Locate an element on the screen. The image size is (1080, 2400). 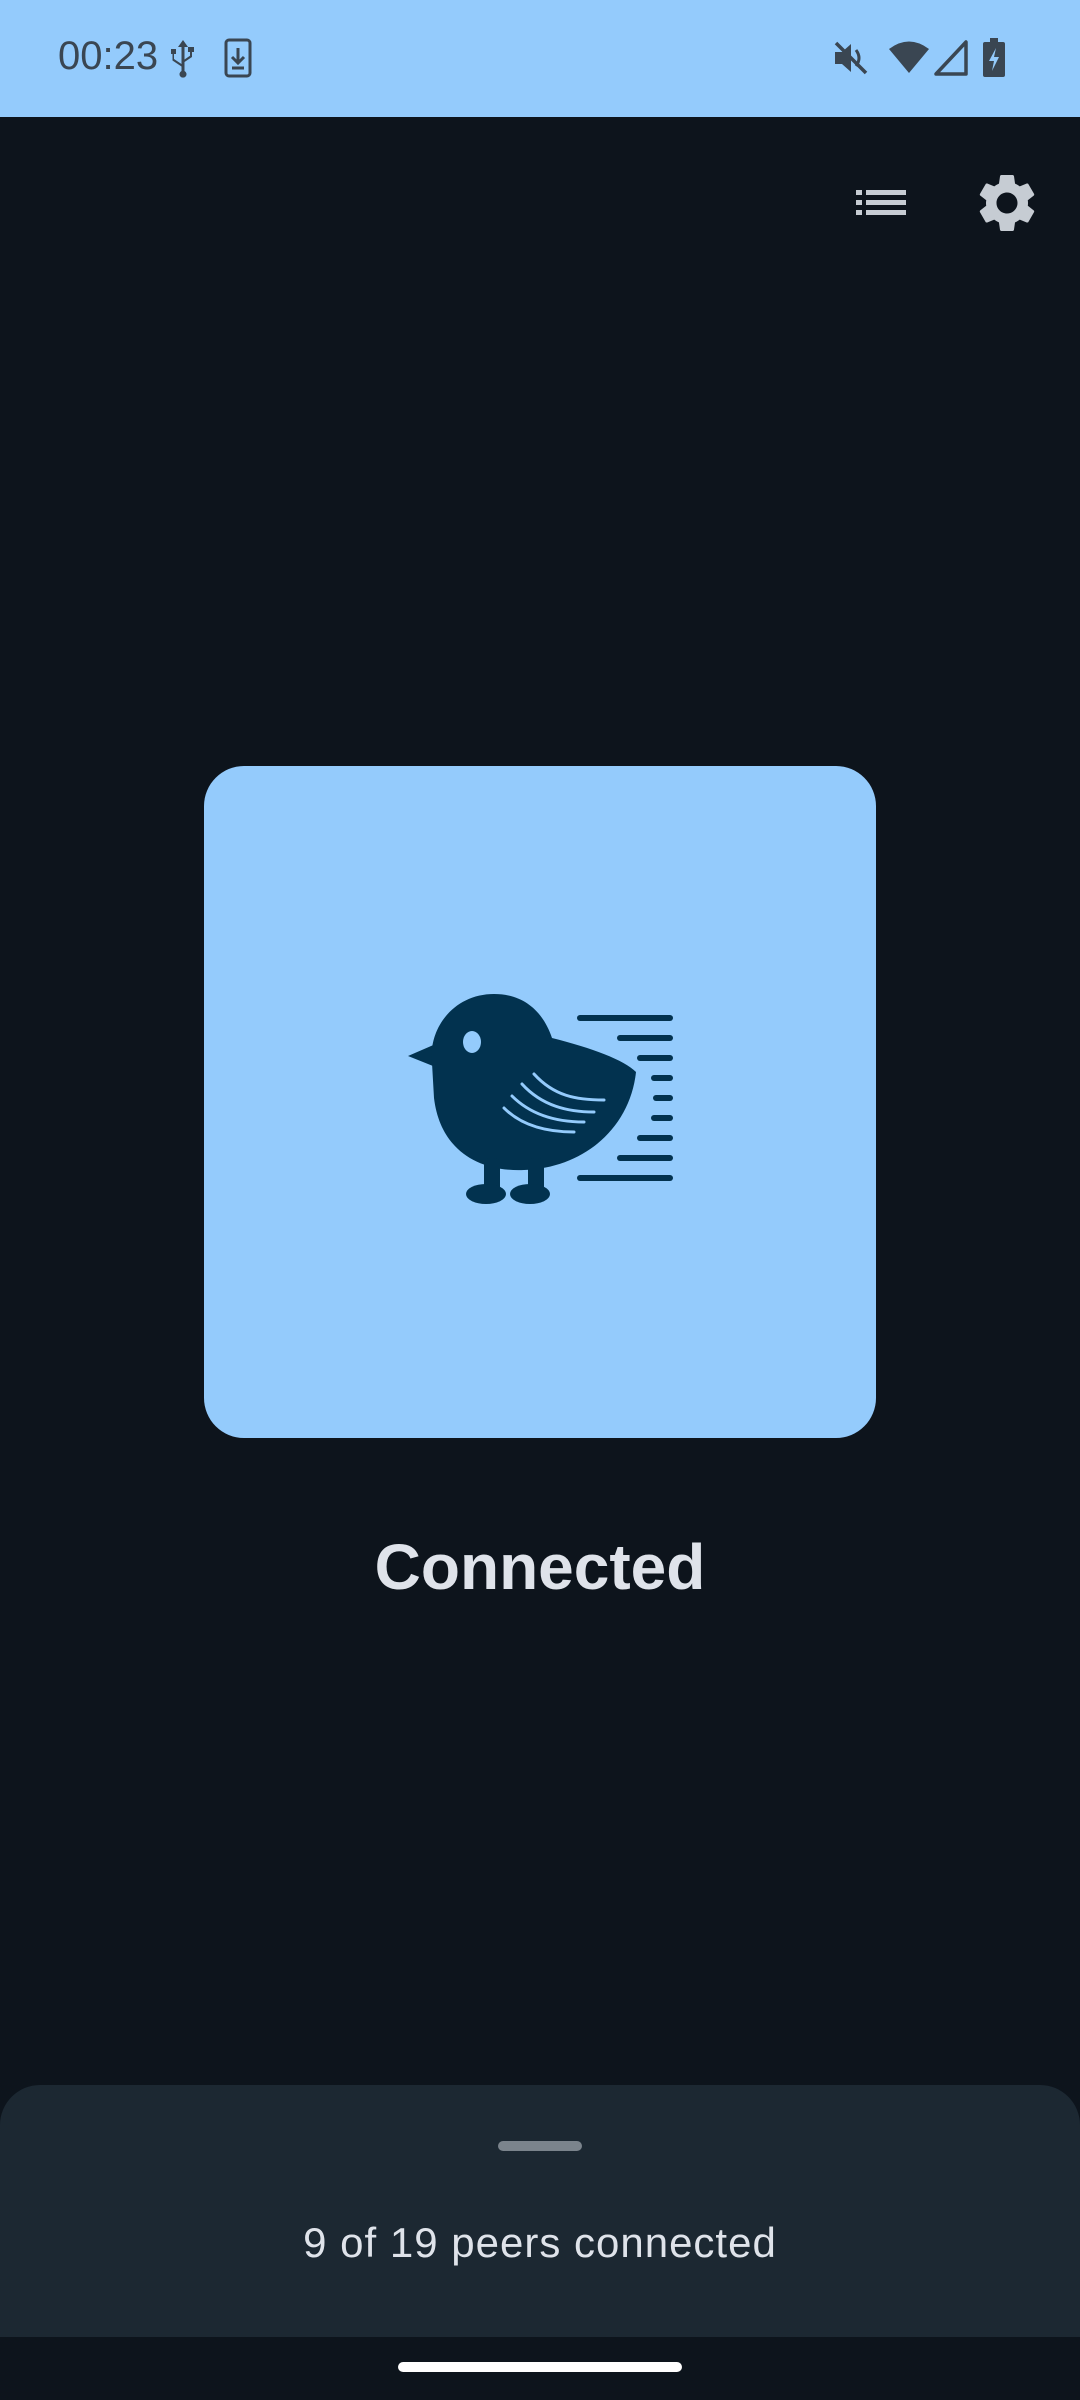
battery-charging-icon is located at coordinates (994, 57).